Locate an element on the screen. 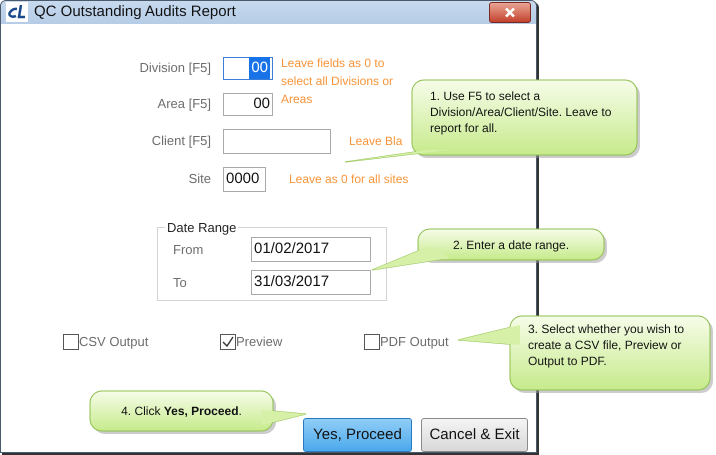 Image resolution: width=716 pixels, height=455 pixels. field-label: Site is located at coordinates (200, 179).